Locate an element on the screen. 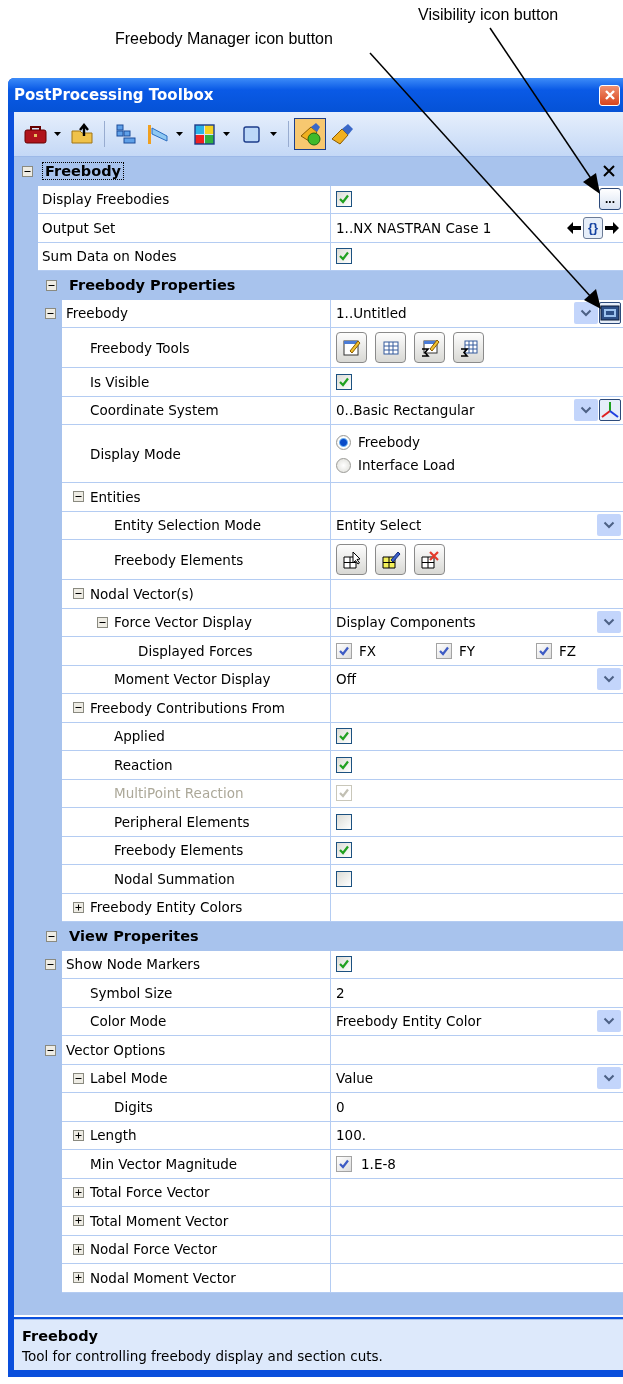 This screenshot has height=1384, width=623. property-label: Display Mode is located at coordinates (135, 453).